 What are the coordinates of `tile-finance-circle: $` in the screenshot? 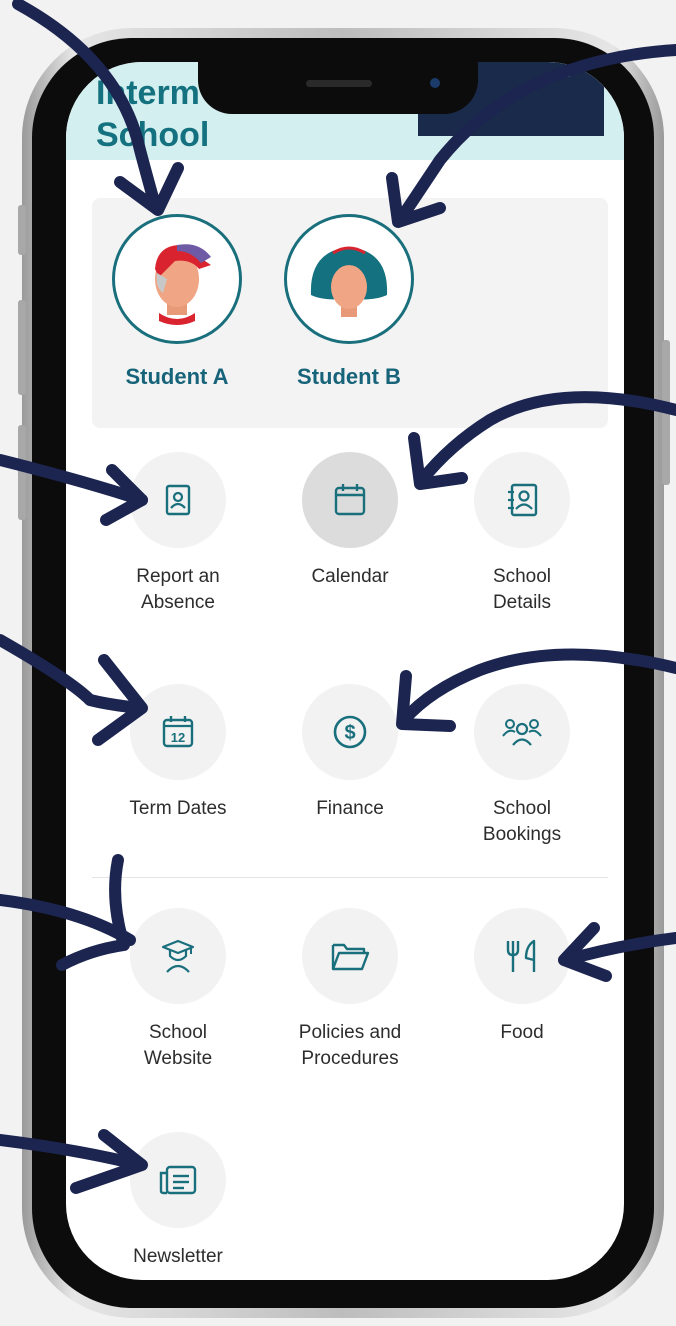 It's located at (350, 732).